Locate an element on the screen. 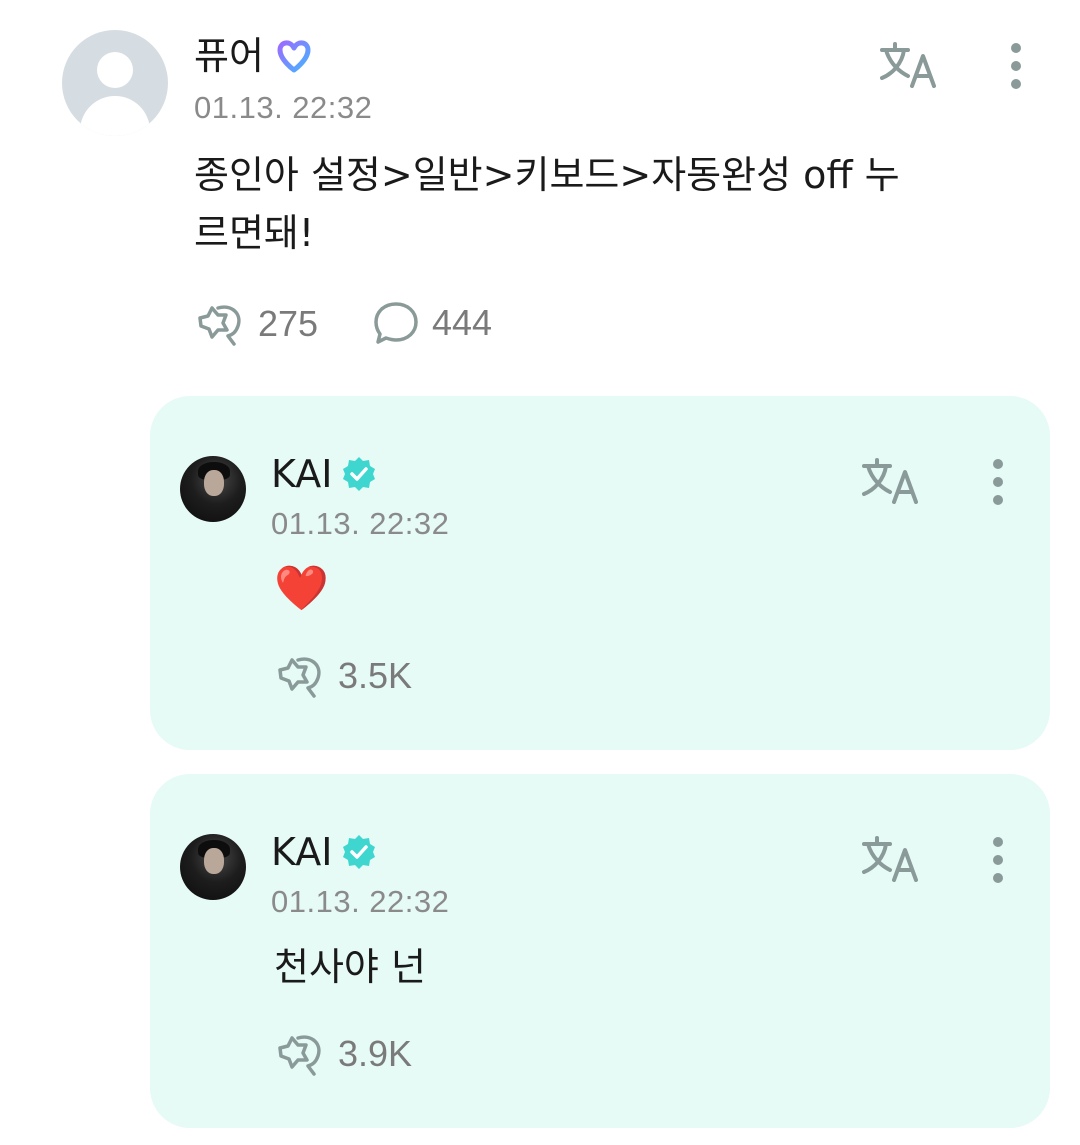 The height and width of the screenshot is (1145, 1080). comment-icon is located at coordinates (396, 323).